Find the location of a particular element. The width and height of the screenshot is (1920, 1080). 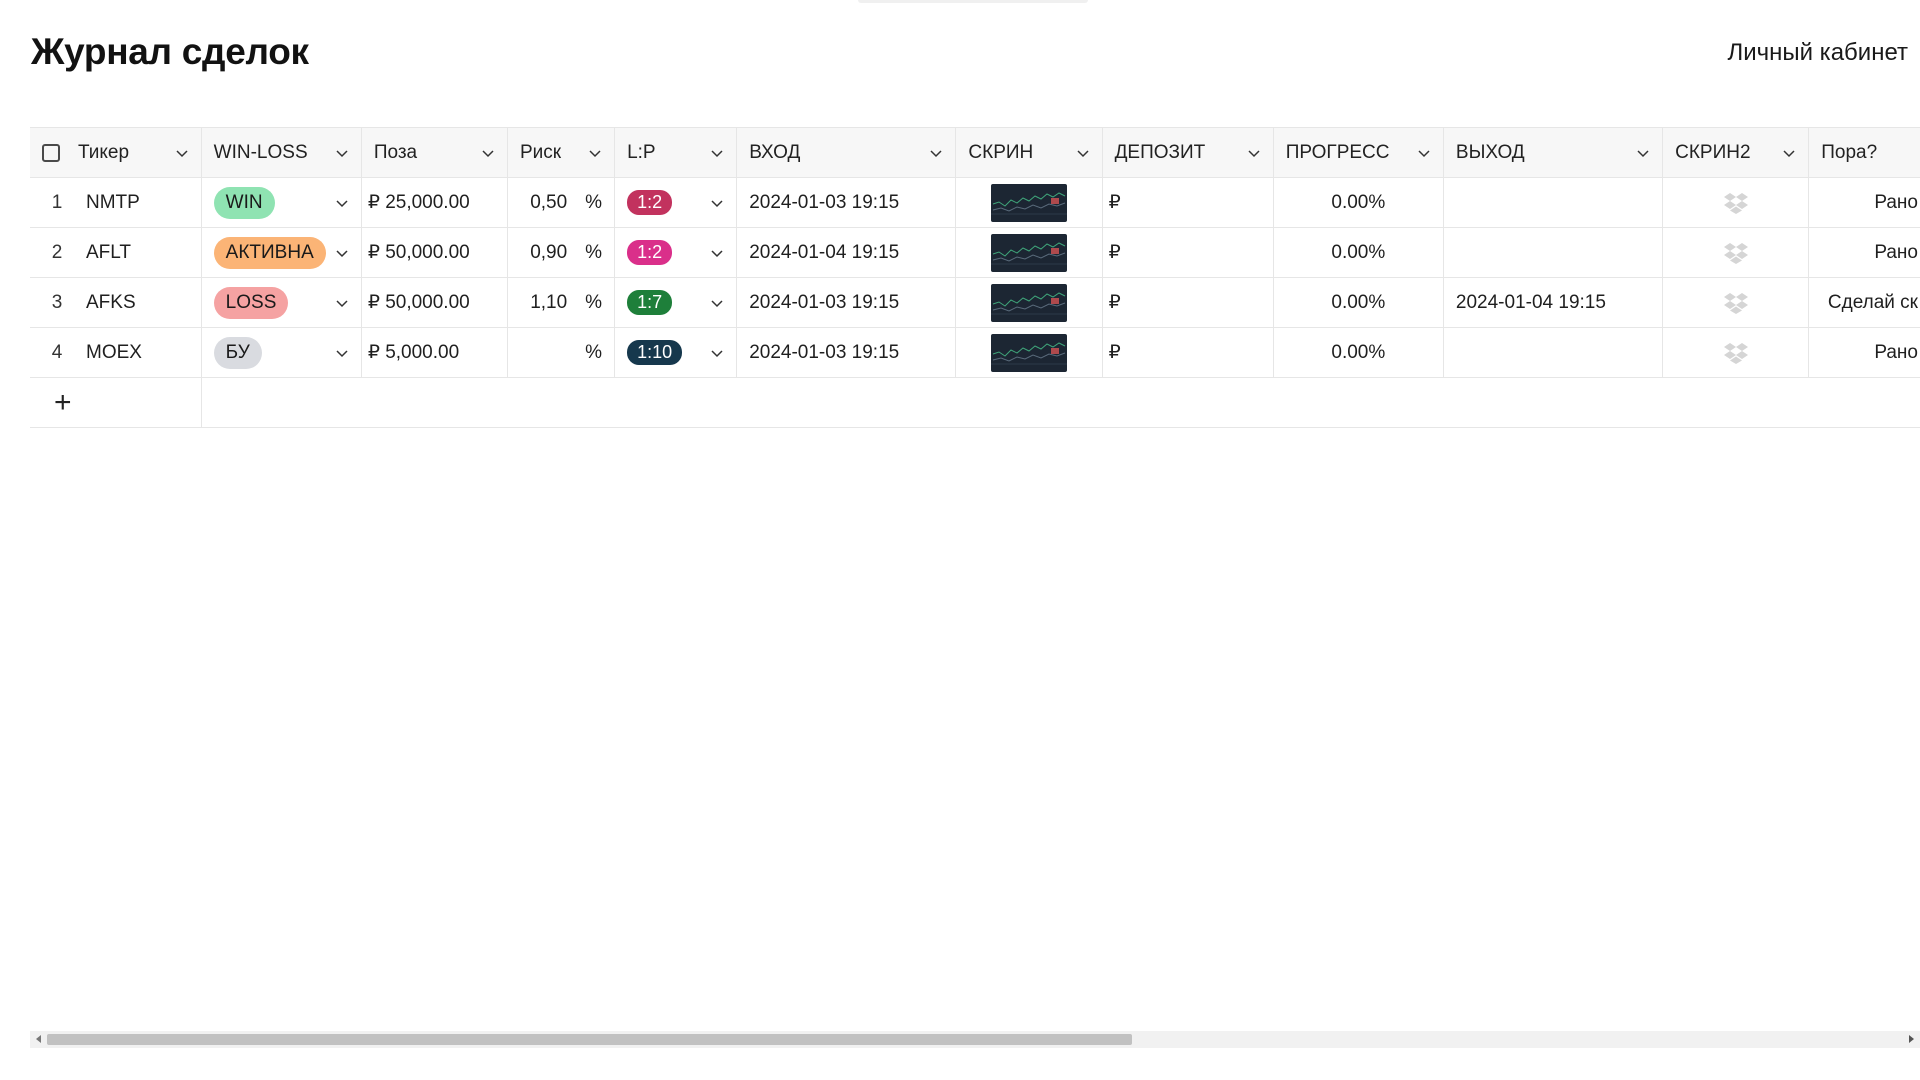

cell-ticker: 2 AFLT is located at coordinates (116, 252).